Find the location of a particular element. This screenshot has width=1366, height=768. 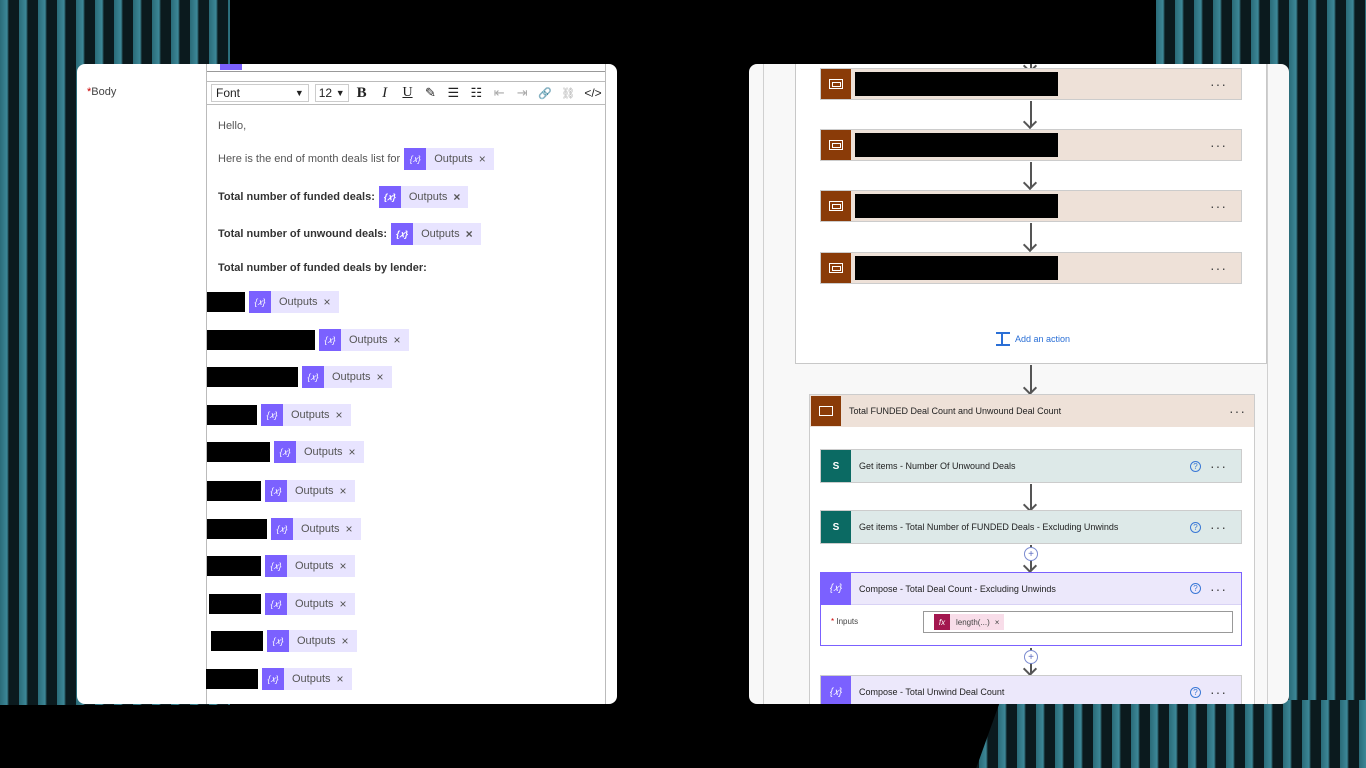

inputs-field: fx length(...) × is located at coordinates (1078, 622).